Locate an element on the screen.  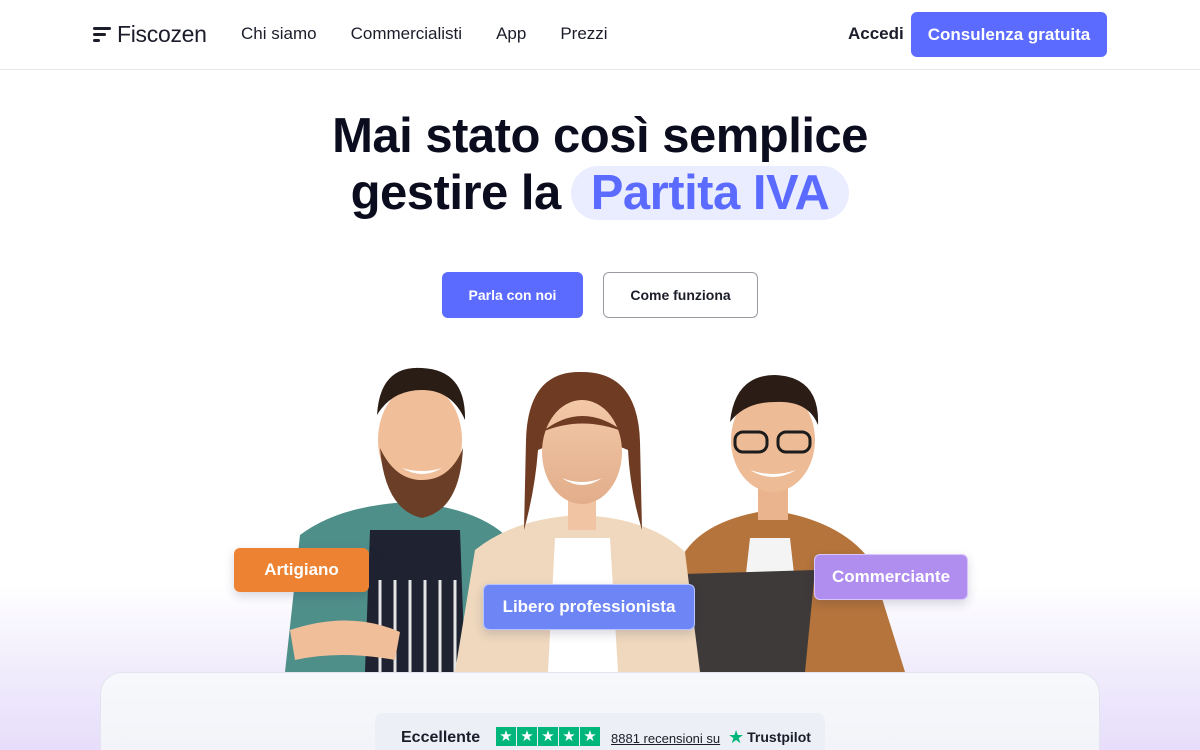
talk-to-us-button: Parla con noi is located at coordinates (512, 295).